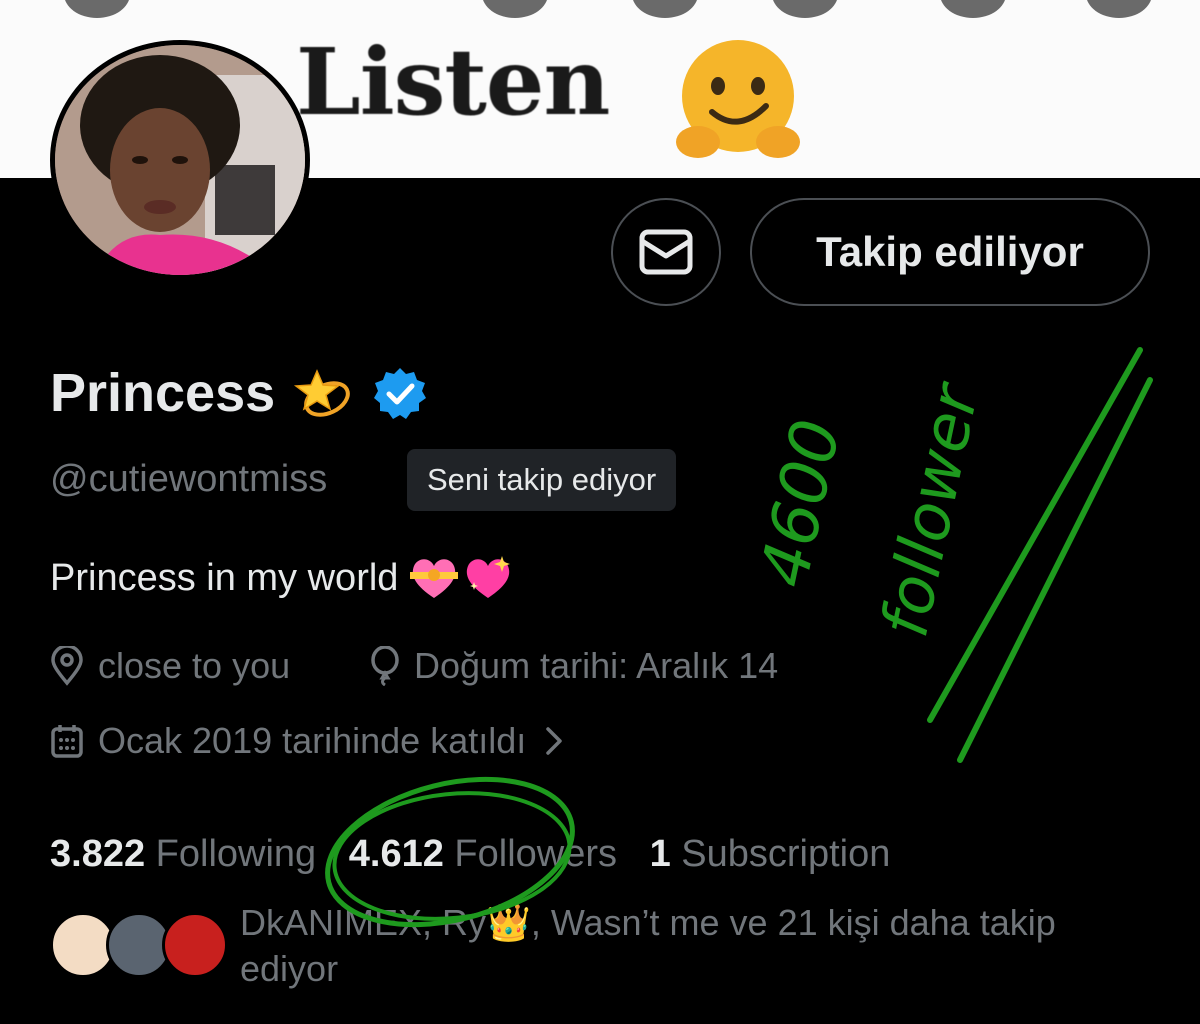 The image size is (1200, 1024). What do you see at coordinates (660, 854) in the screenshot?
I see `subscription-count: 1` at bounding box center [660, 854].